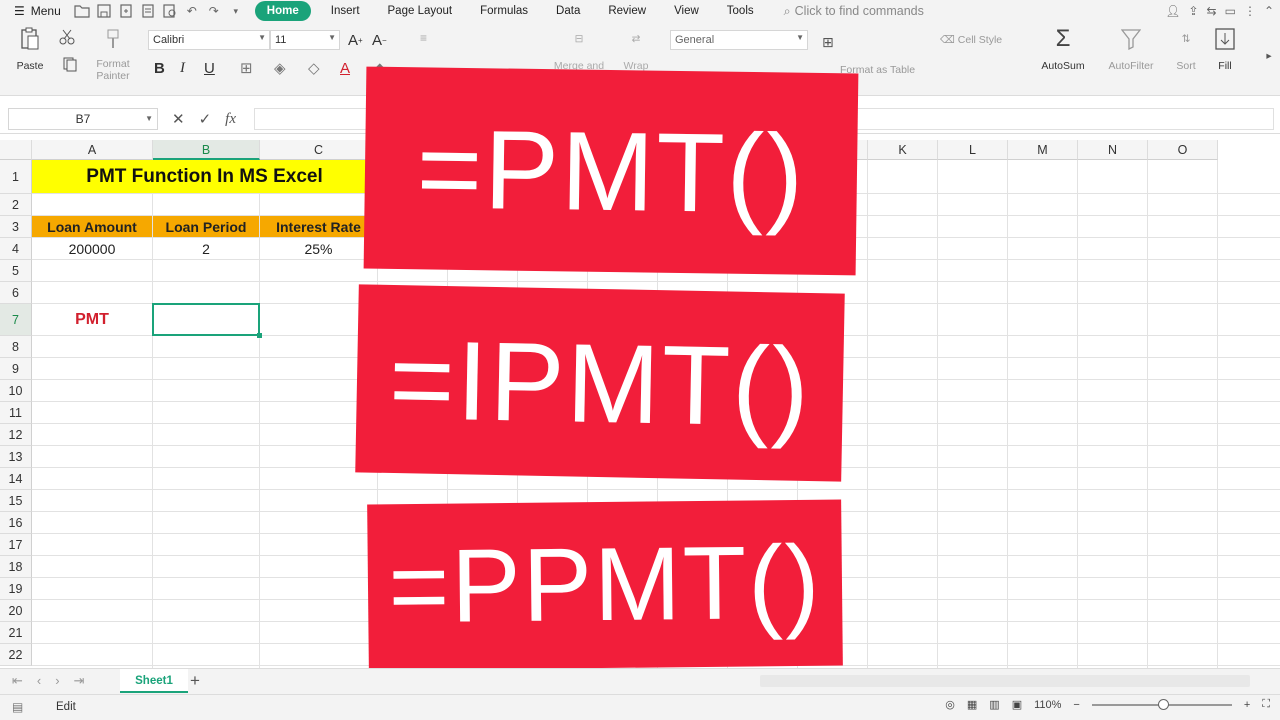 The width and height of the screenshot is (1280, 720). I want to click on column-header-o: O, so click(1183, 150).